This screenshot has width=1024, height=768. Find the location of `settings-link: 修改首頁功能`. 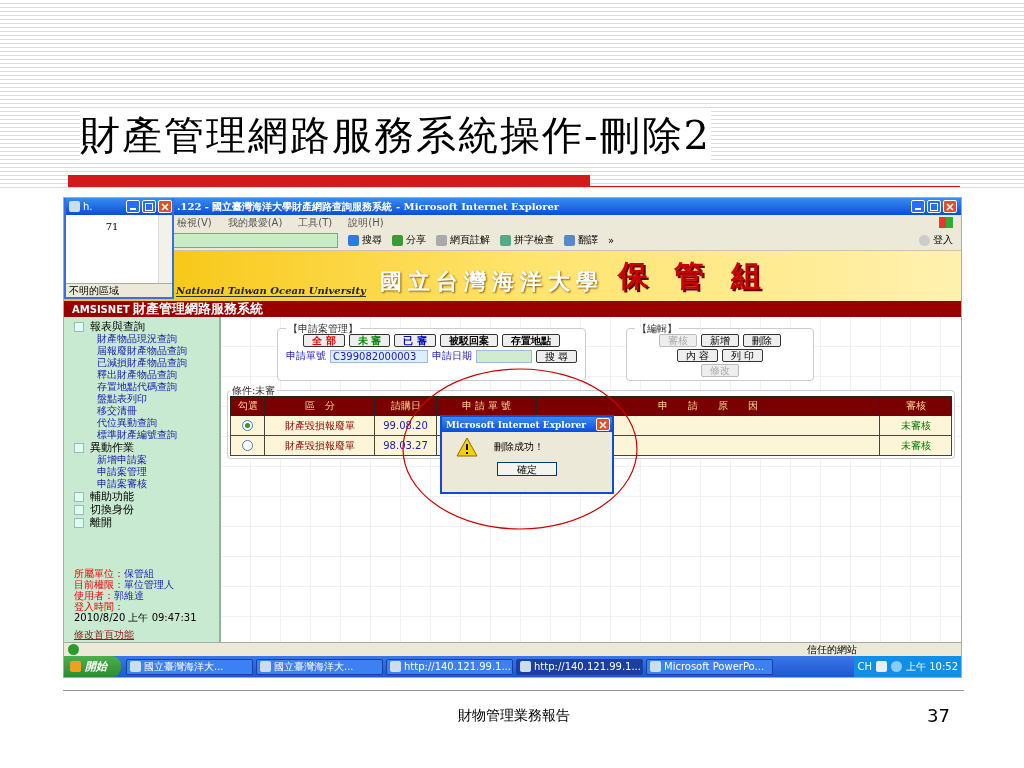

settings-link: 修改首頁功能 is located at coordinates (146, 634).